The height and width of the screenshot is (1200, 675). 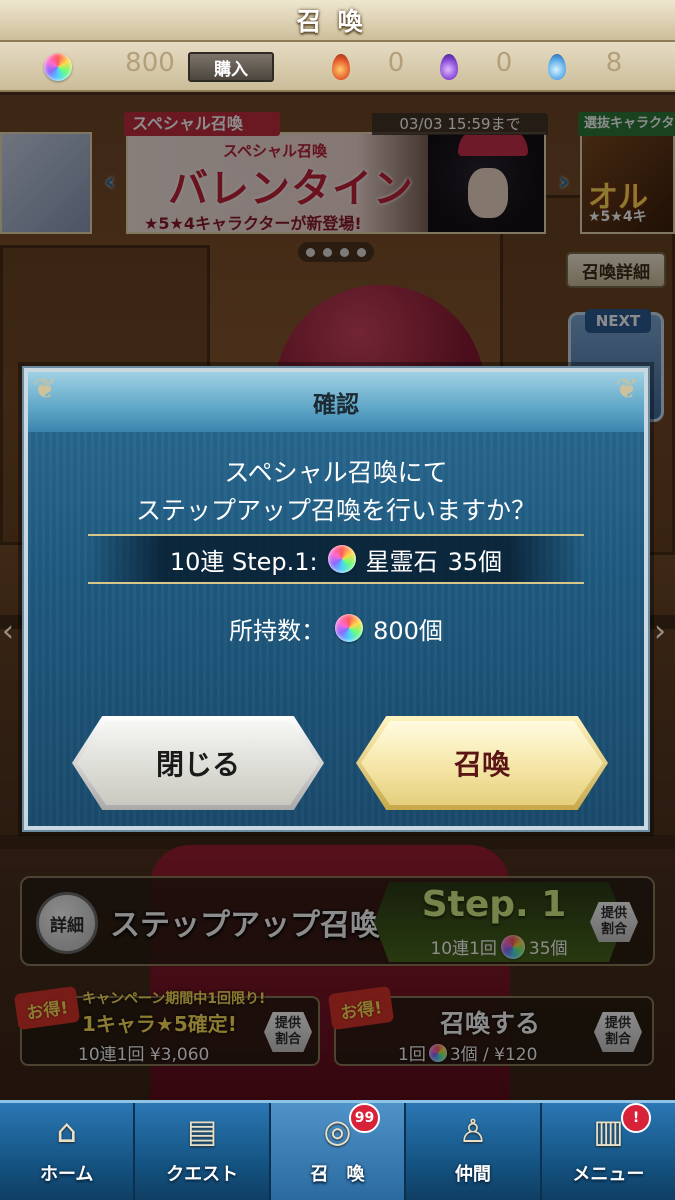 I want to click on dialog-message: スペシャル召喚にて ステップアップ召喚を行いますか？, so click(x=336, y=492).